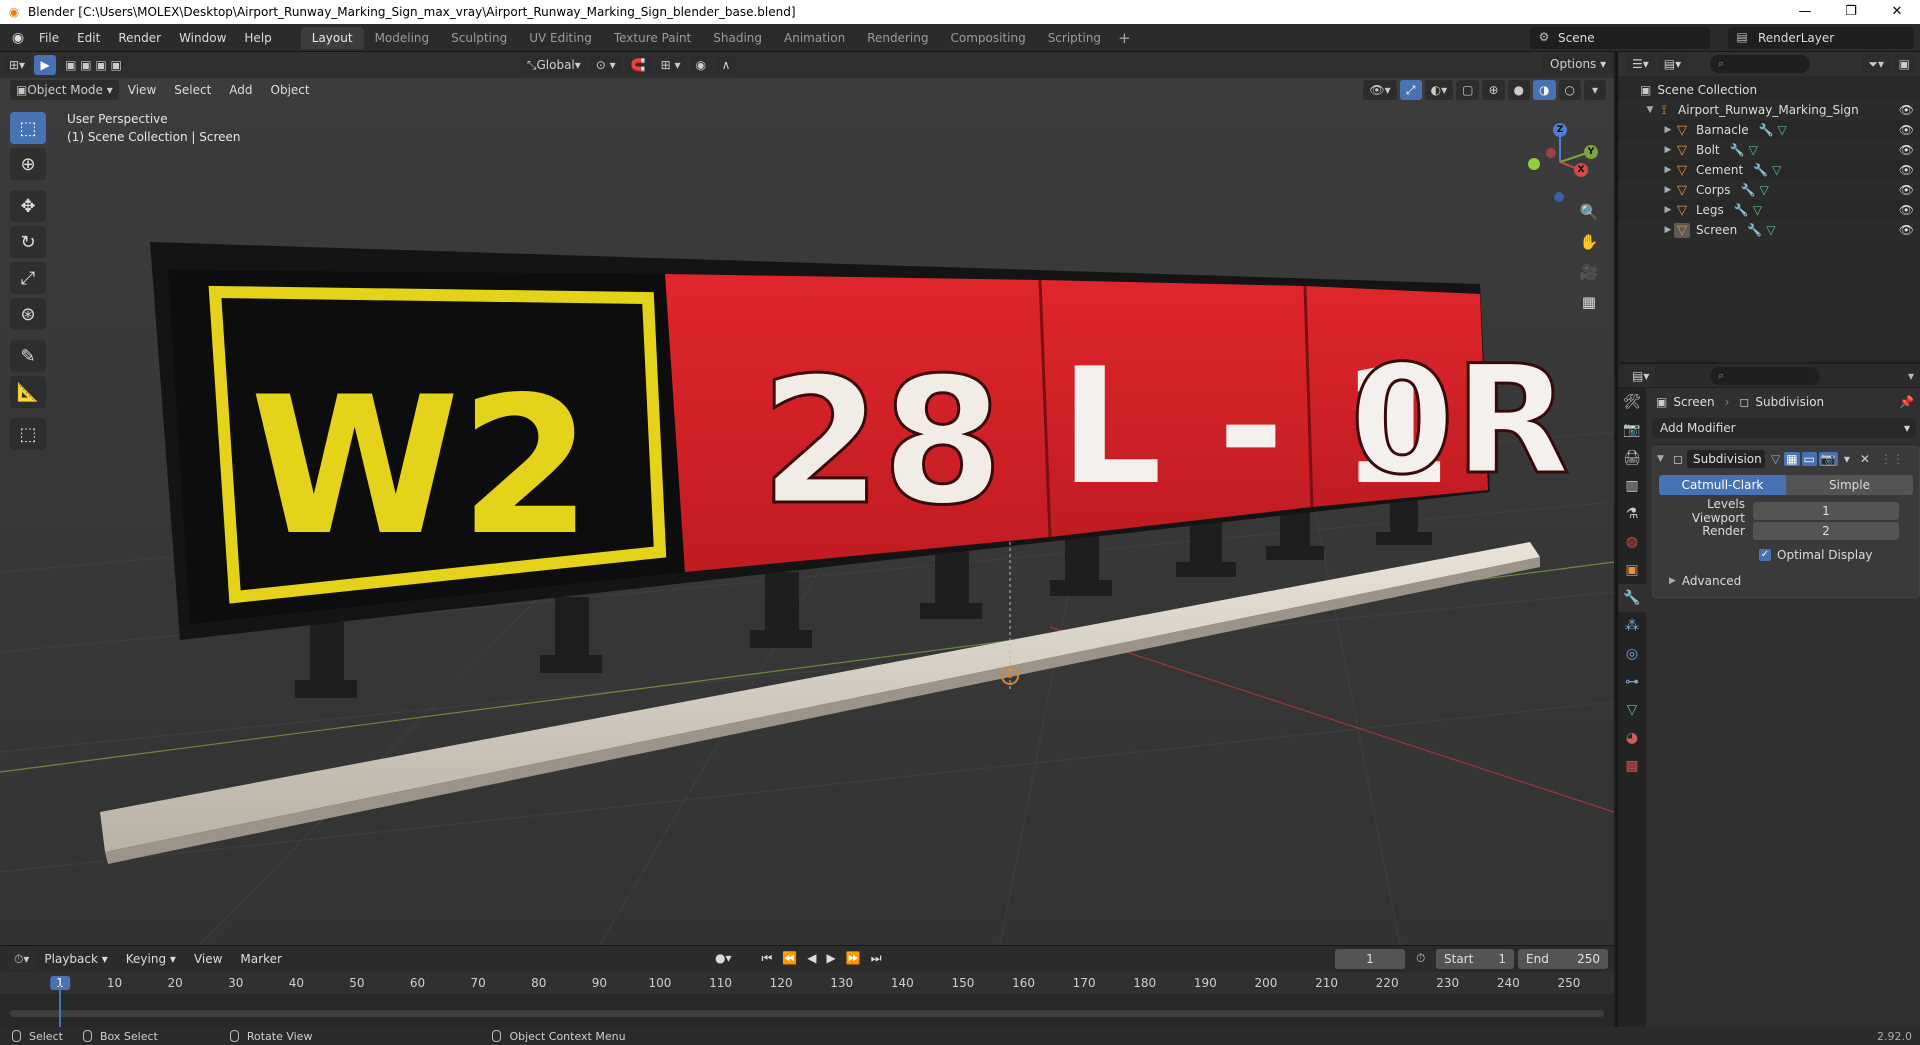 The height and width of the screenshot is (1045, 1920). I want to click on outliner-row-corps: ▶ ▽ Corps 🔧 ▽ 👁, so click(1769, 190).